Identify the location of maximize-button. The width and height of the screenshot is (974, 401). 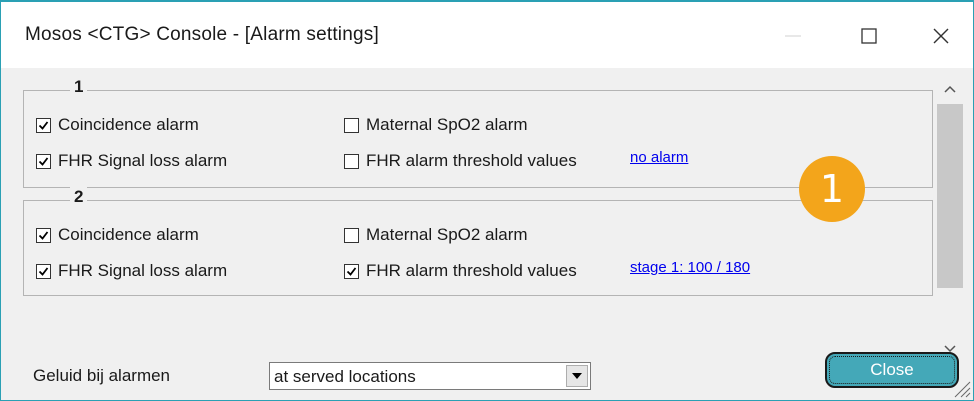
(869, 36).